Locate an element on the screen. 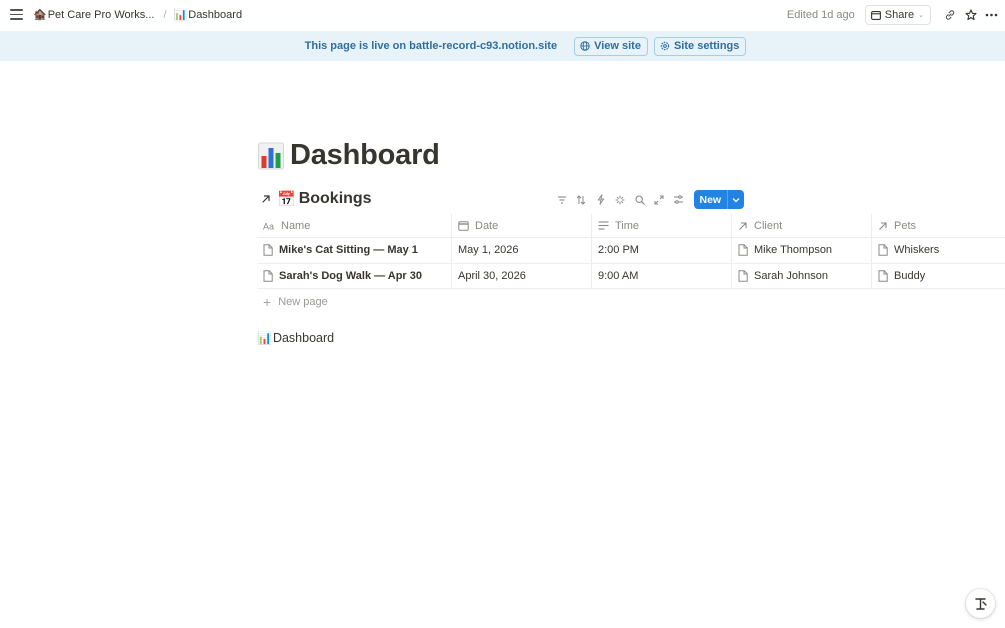  share-label: Share is located at coordinates (899, 15).